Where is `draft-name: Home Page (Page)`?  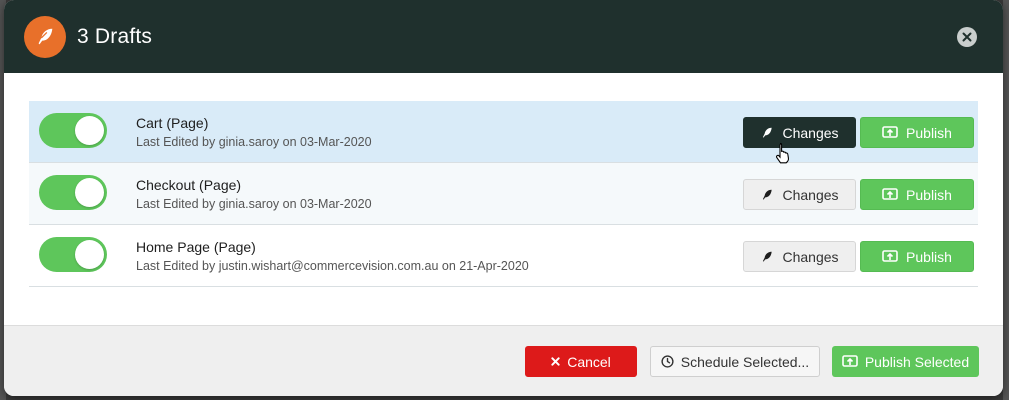 draft-name: Home Page (Page) is located at coordinates (196, 247).